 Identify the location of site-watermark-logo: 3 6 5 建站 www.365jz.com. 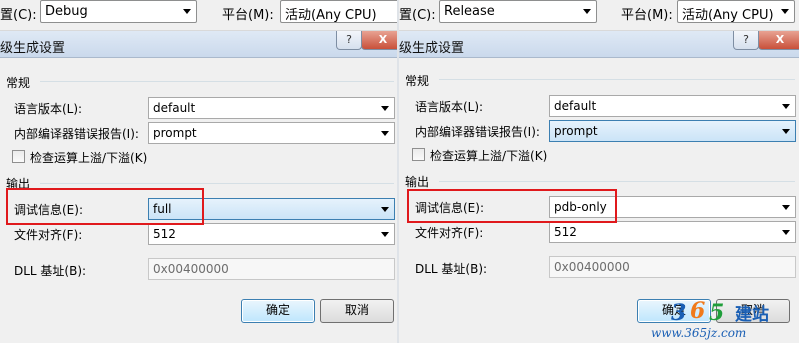
(718, 319).